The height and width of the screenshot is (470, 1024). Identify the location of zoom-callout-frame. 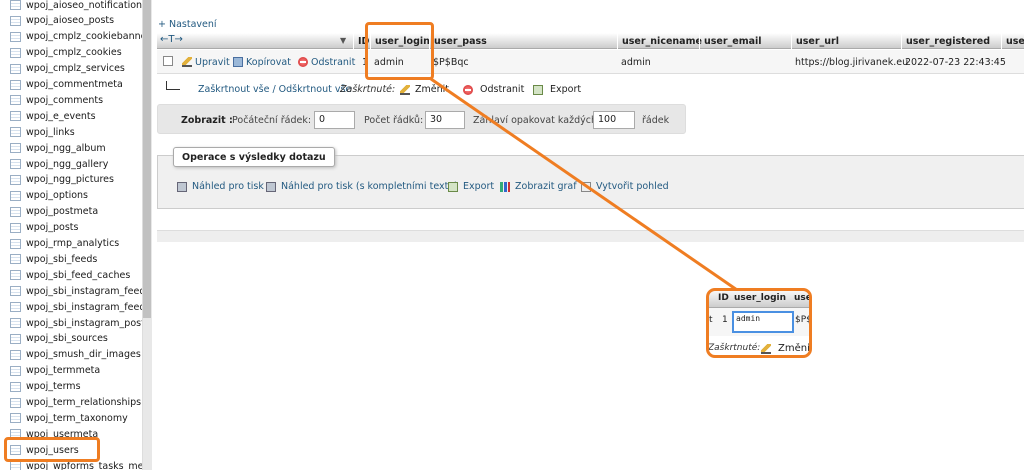
(759, 323).